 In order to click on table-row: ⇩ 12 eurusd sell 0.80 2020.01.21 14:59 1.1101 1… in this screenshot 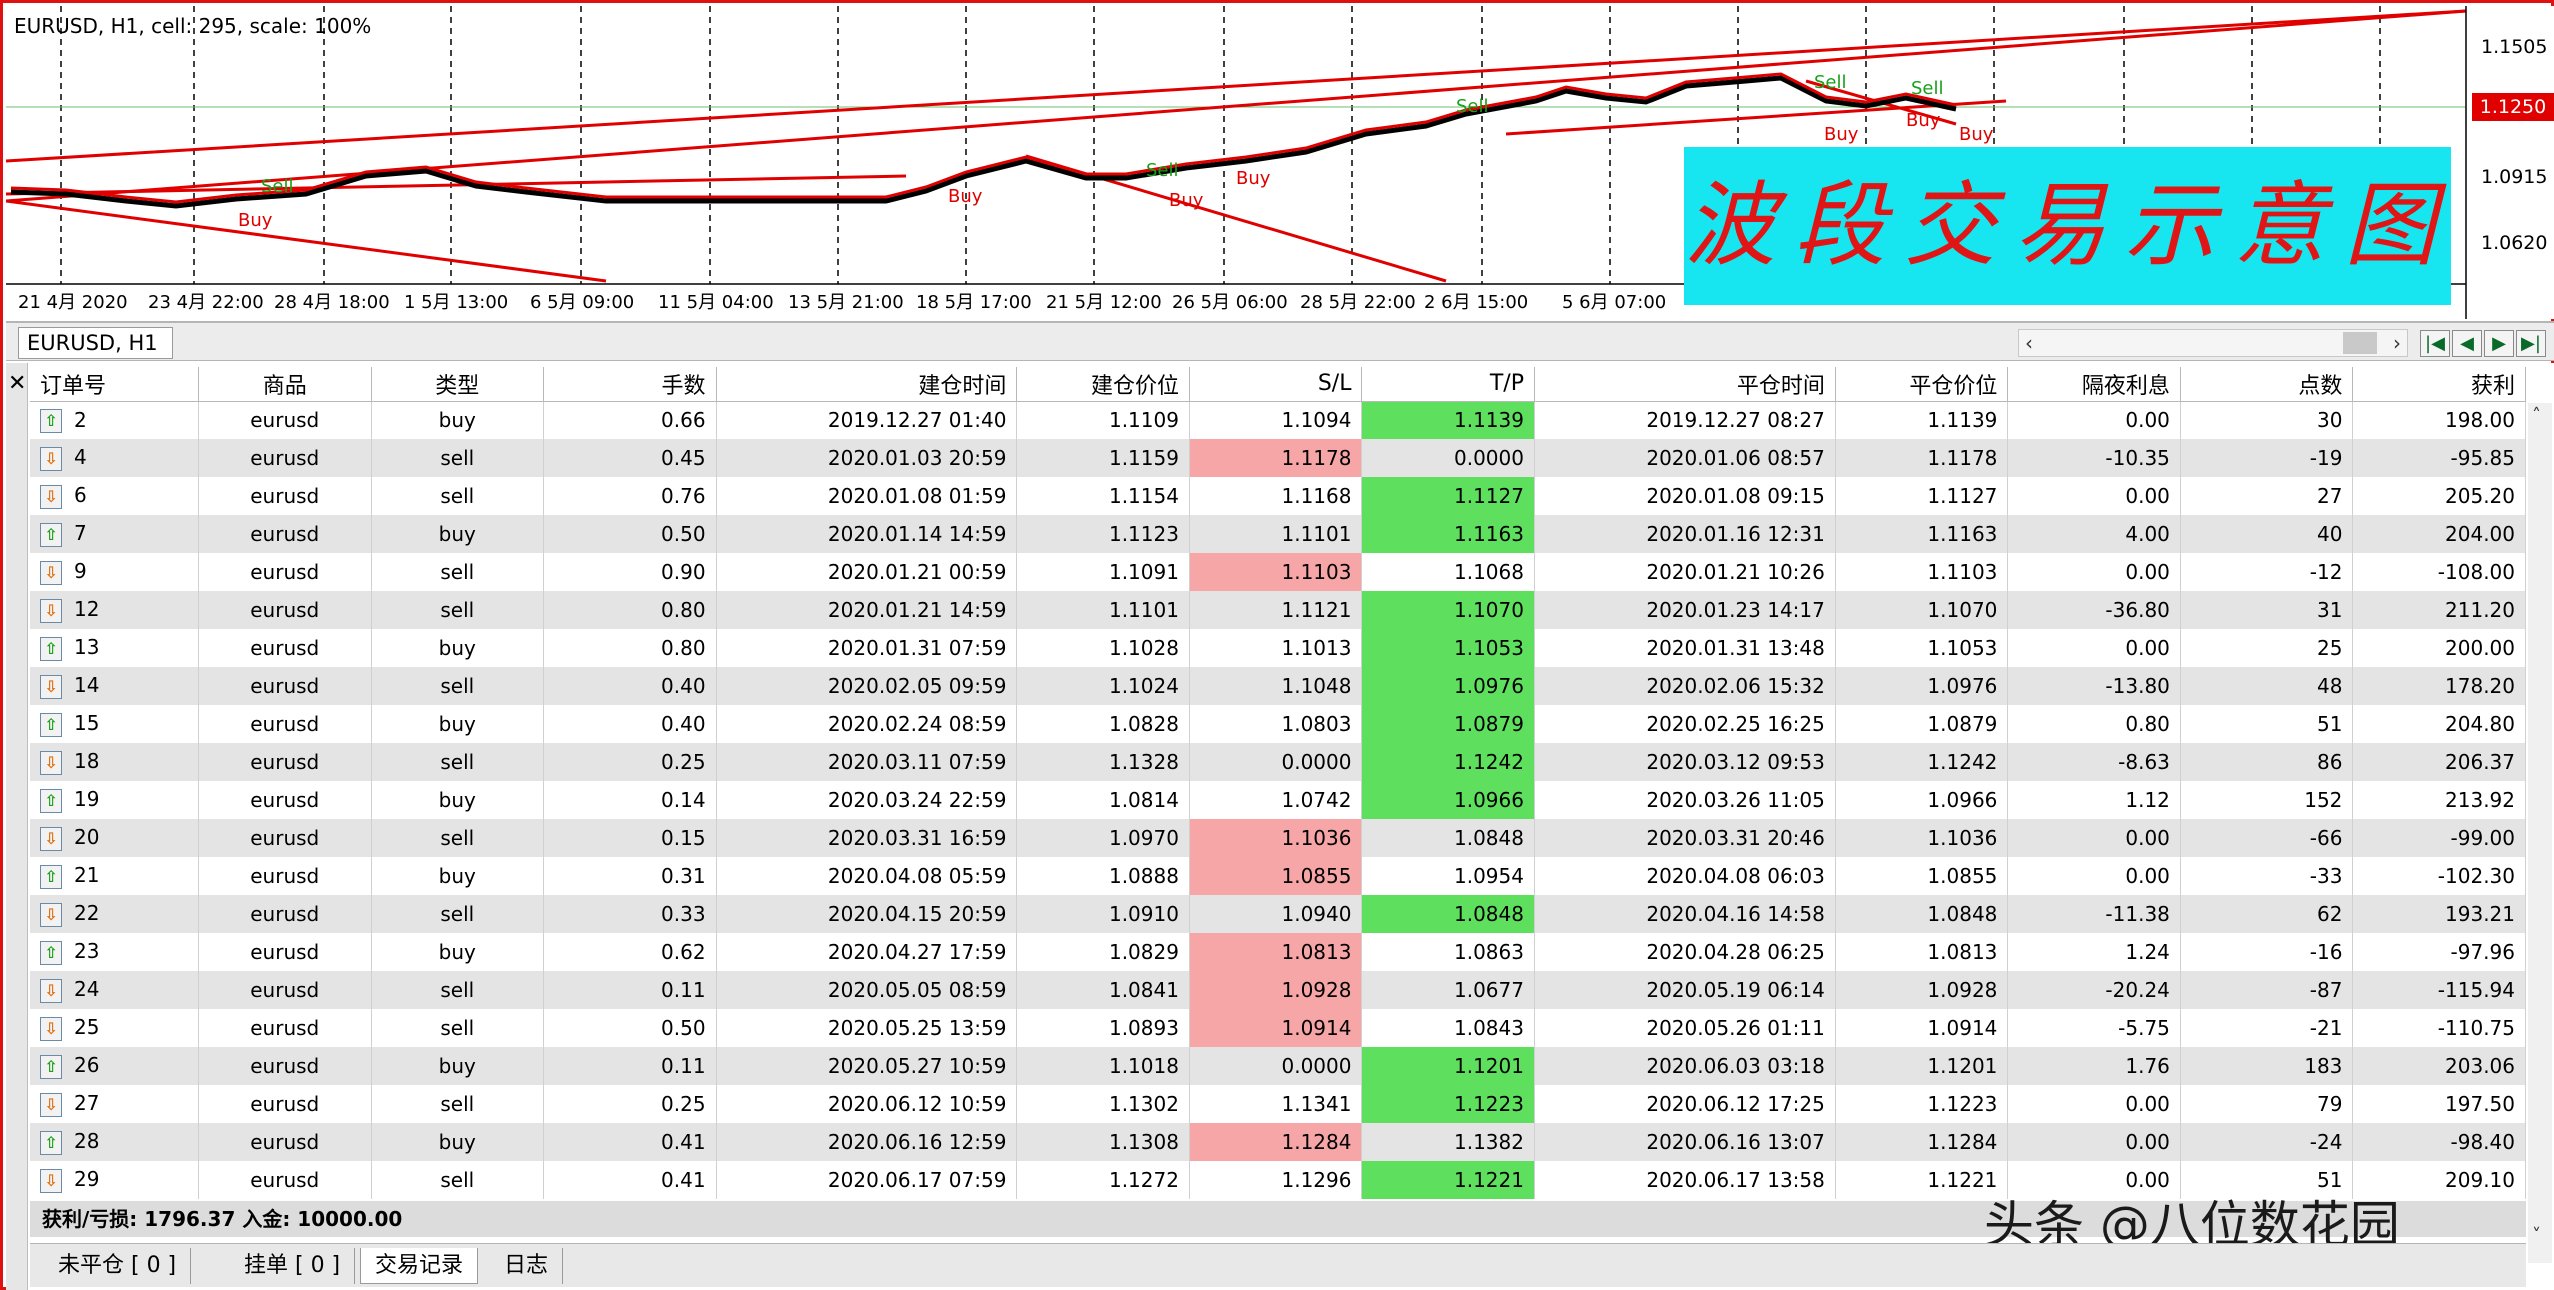, I will do `click(1278, 610)`.